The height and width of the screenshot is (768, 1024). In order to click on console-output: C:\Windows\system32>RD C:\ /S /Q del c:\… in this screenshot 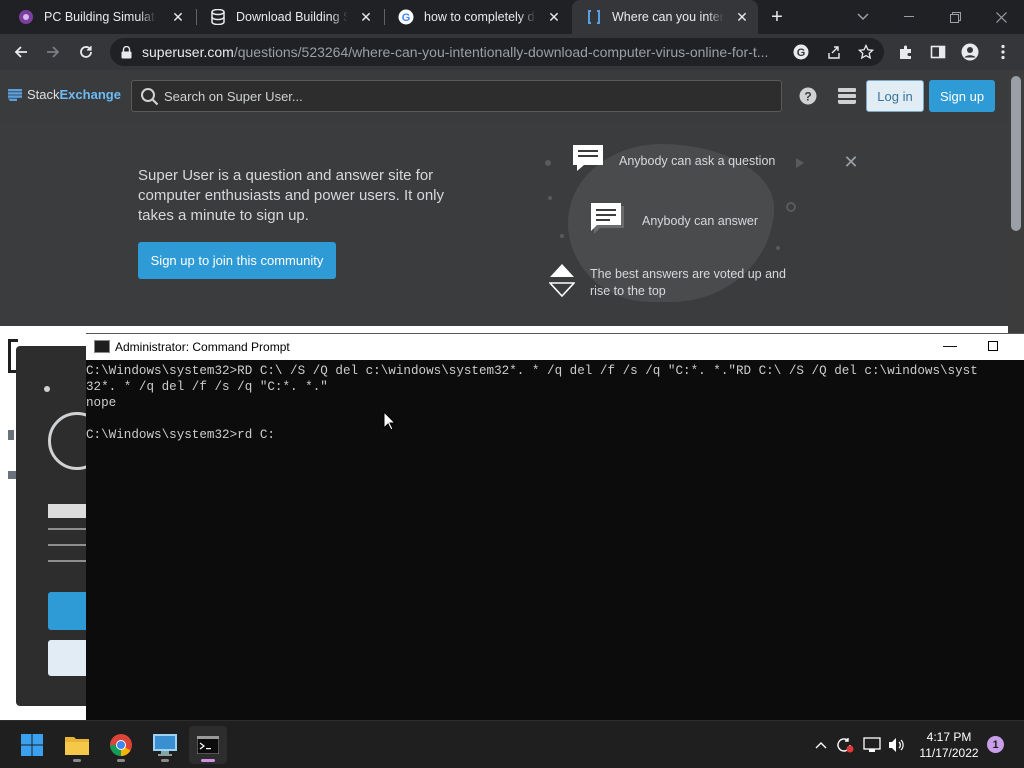, I will do `click(555, 403)`.